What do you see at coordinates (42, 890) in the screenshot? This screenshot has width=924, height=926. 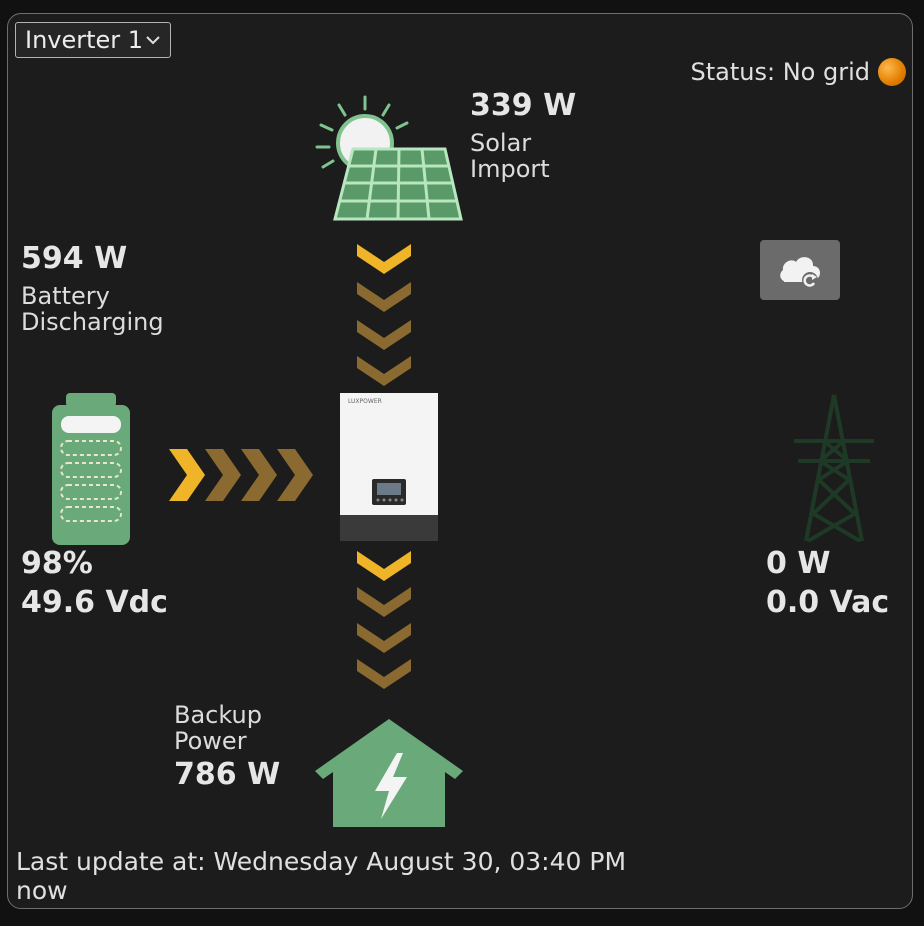 I see `last-update-relative: now` at bounding box center [42, 890].